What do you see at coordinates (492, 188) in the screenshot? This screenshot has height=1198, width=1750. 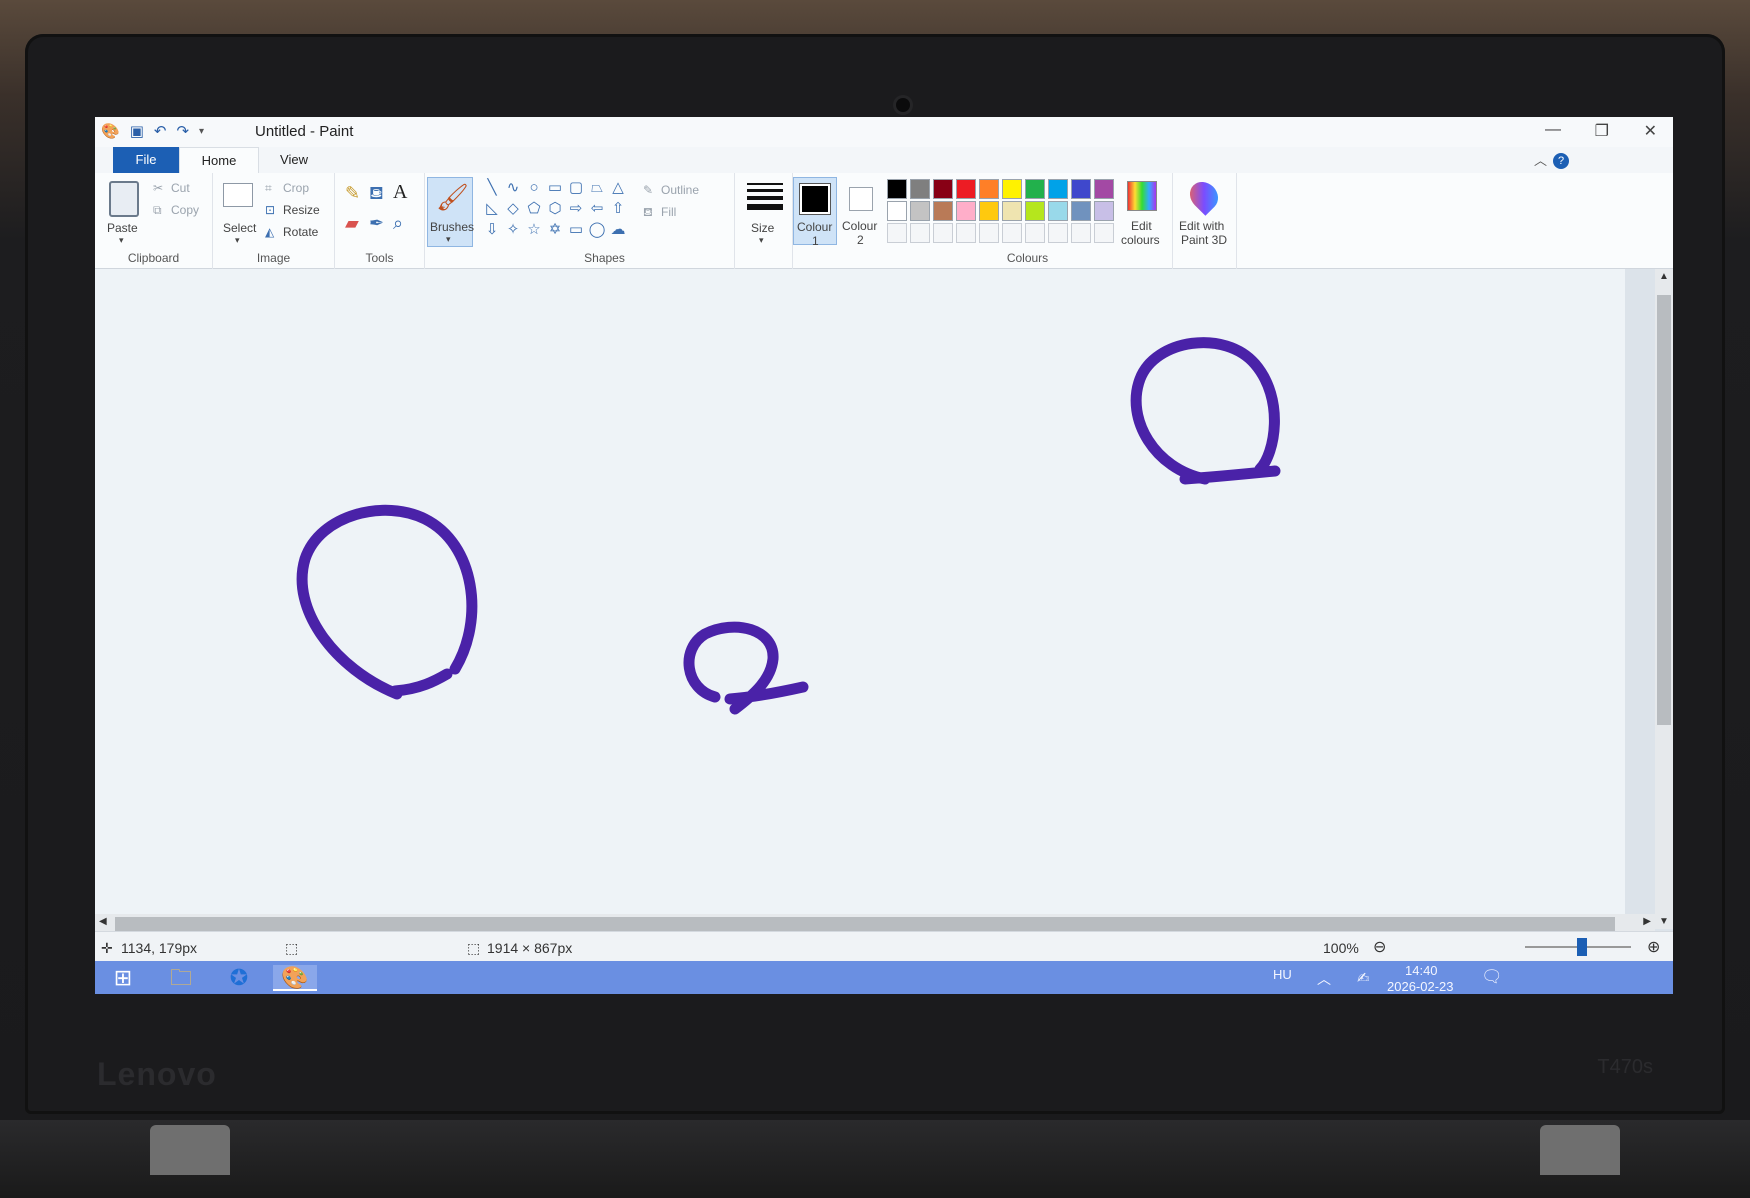 I see `line-shape-icon: ╲` at bounding box center [492, 188].